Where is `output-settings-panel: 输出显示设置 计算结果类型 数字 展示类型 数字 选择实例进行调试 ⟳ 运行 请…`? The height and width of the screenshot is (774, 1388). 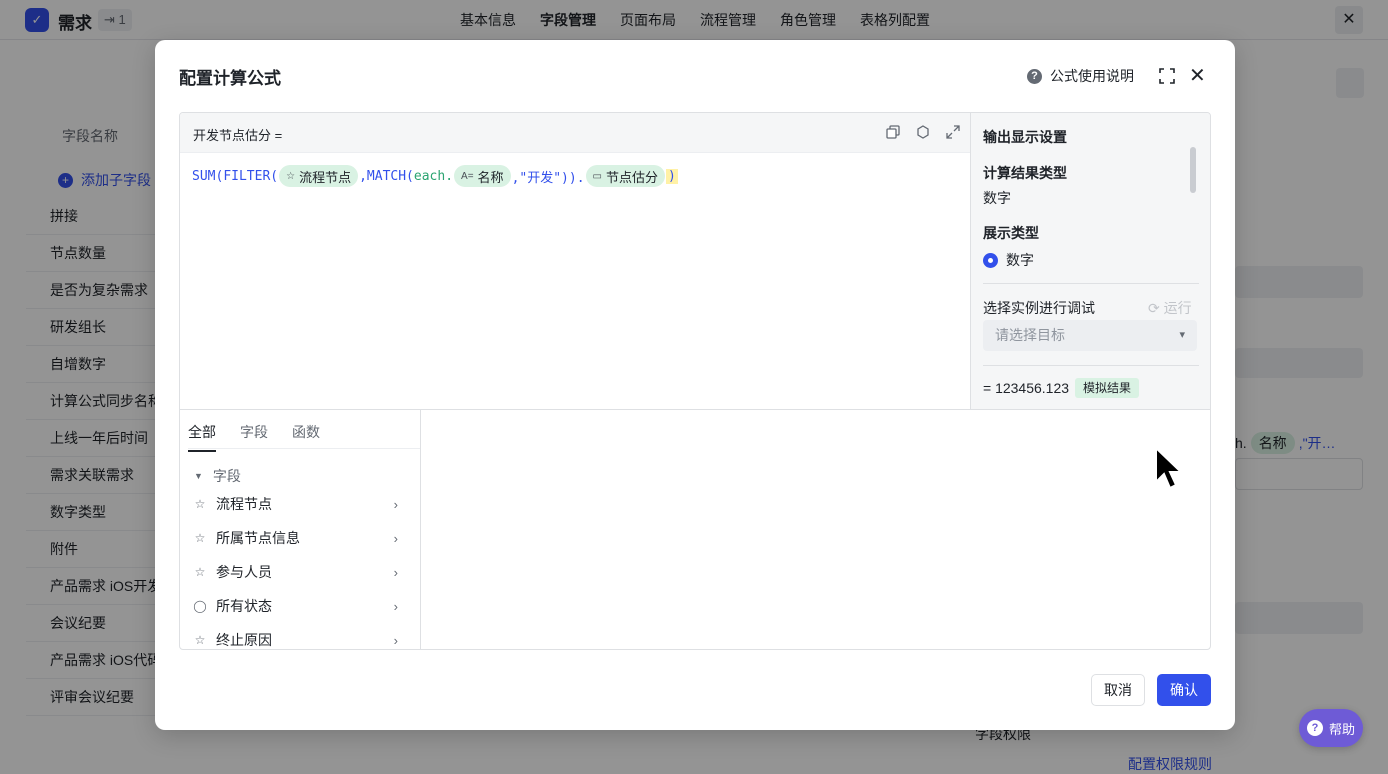
output-settings-panel: 输出显示设置 计算结果类型 数字 展示类型 数字 选择实例进行调试 ⟳ 运行 请… is located at coordinates (1090, 261).